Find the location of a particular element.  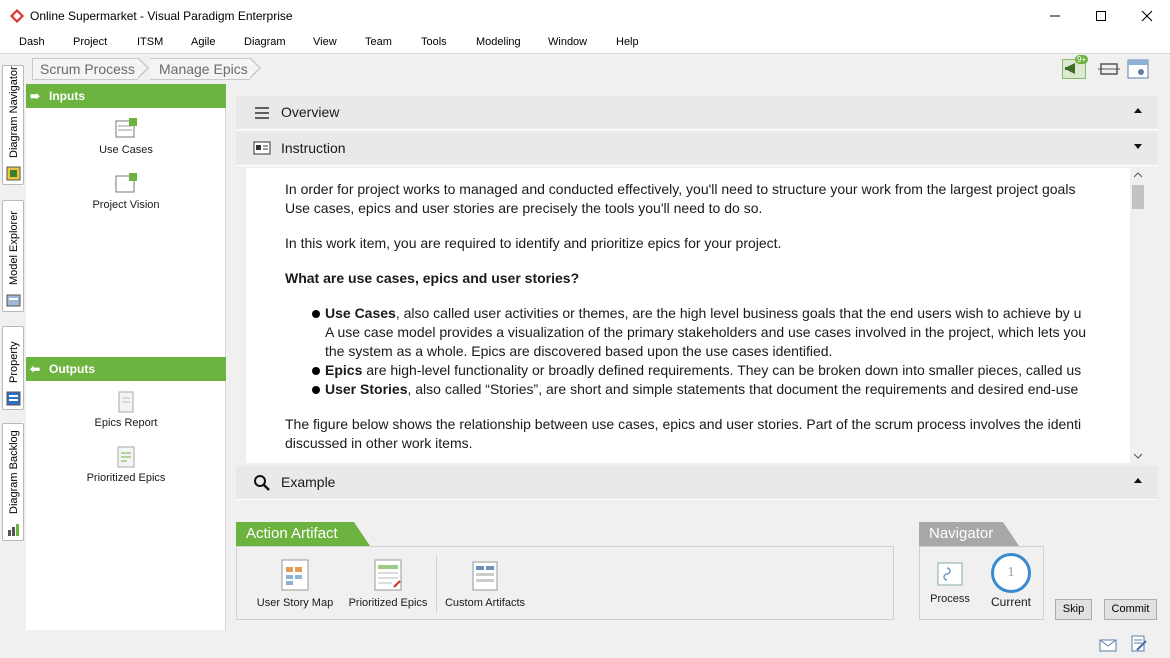

maximize-button is located at coordinates (1101, 16).